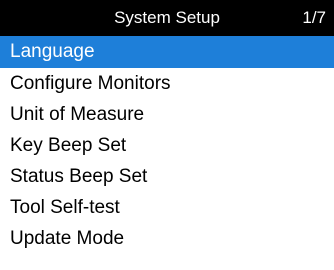  I want to click on menu-item-unit-of-measure: Unit of Measure, so click(167, 114).